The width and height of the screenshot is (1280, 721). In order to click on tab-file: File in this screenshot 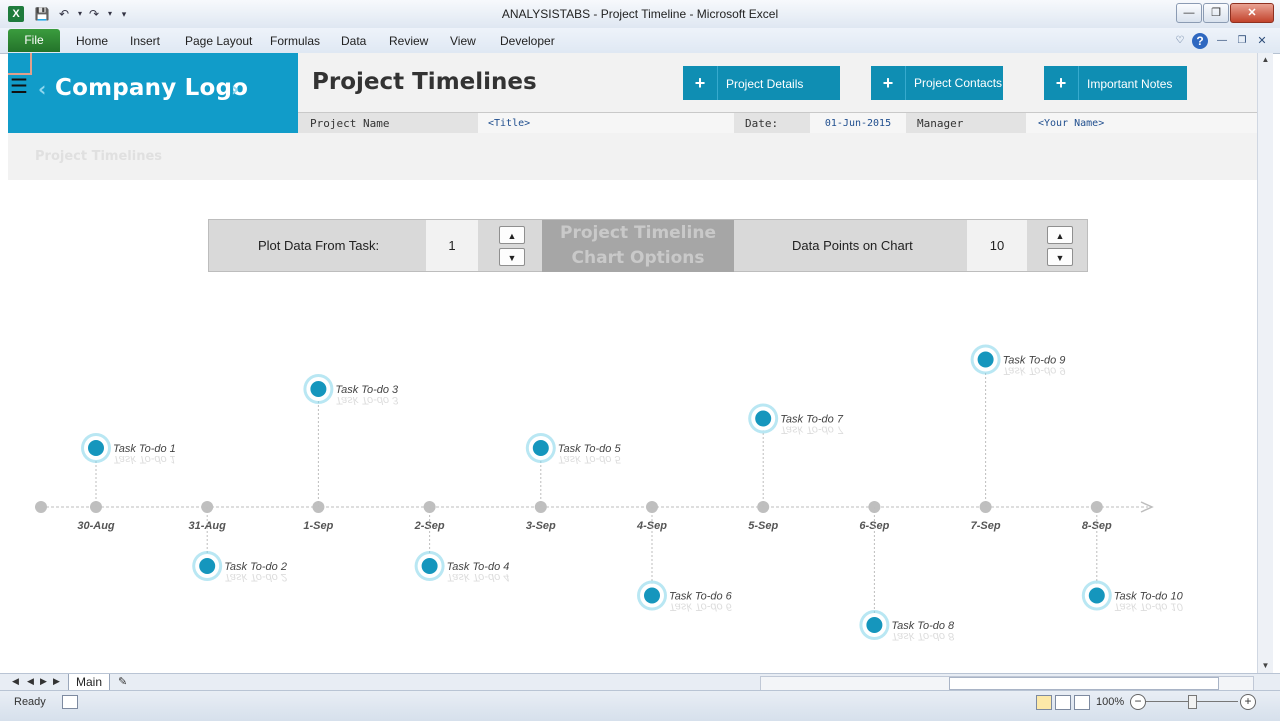, I will do `click(34, 40)`.